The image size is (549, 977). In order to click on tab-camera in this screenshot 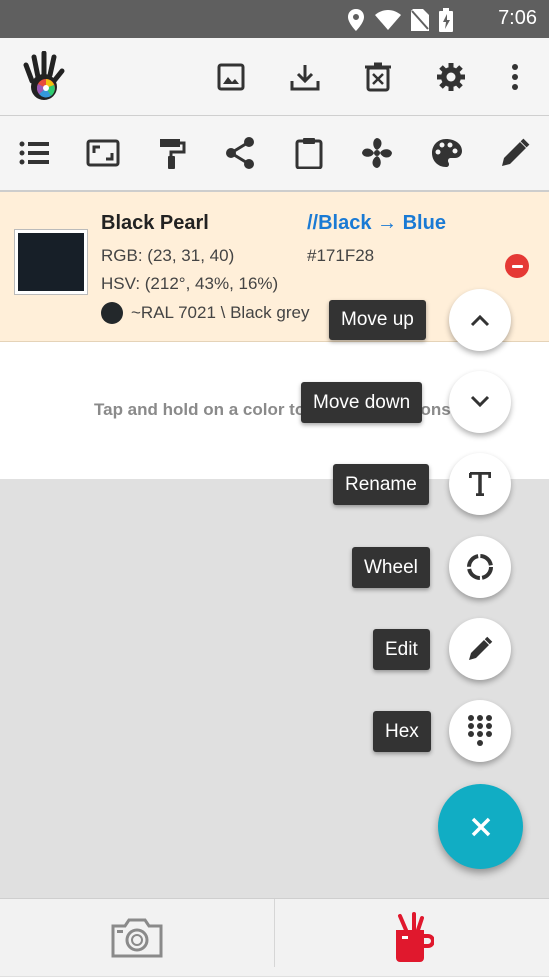, I will do `click(137, 938)`.